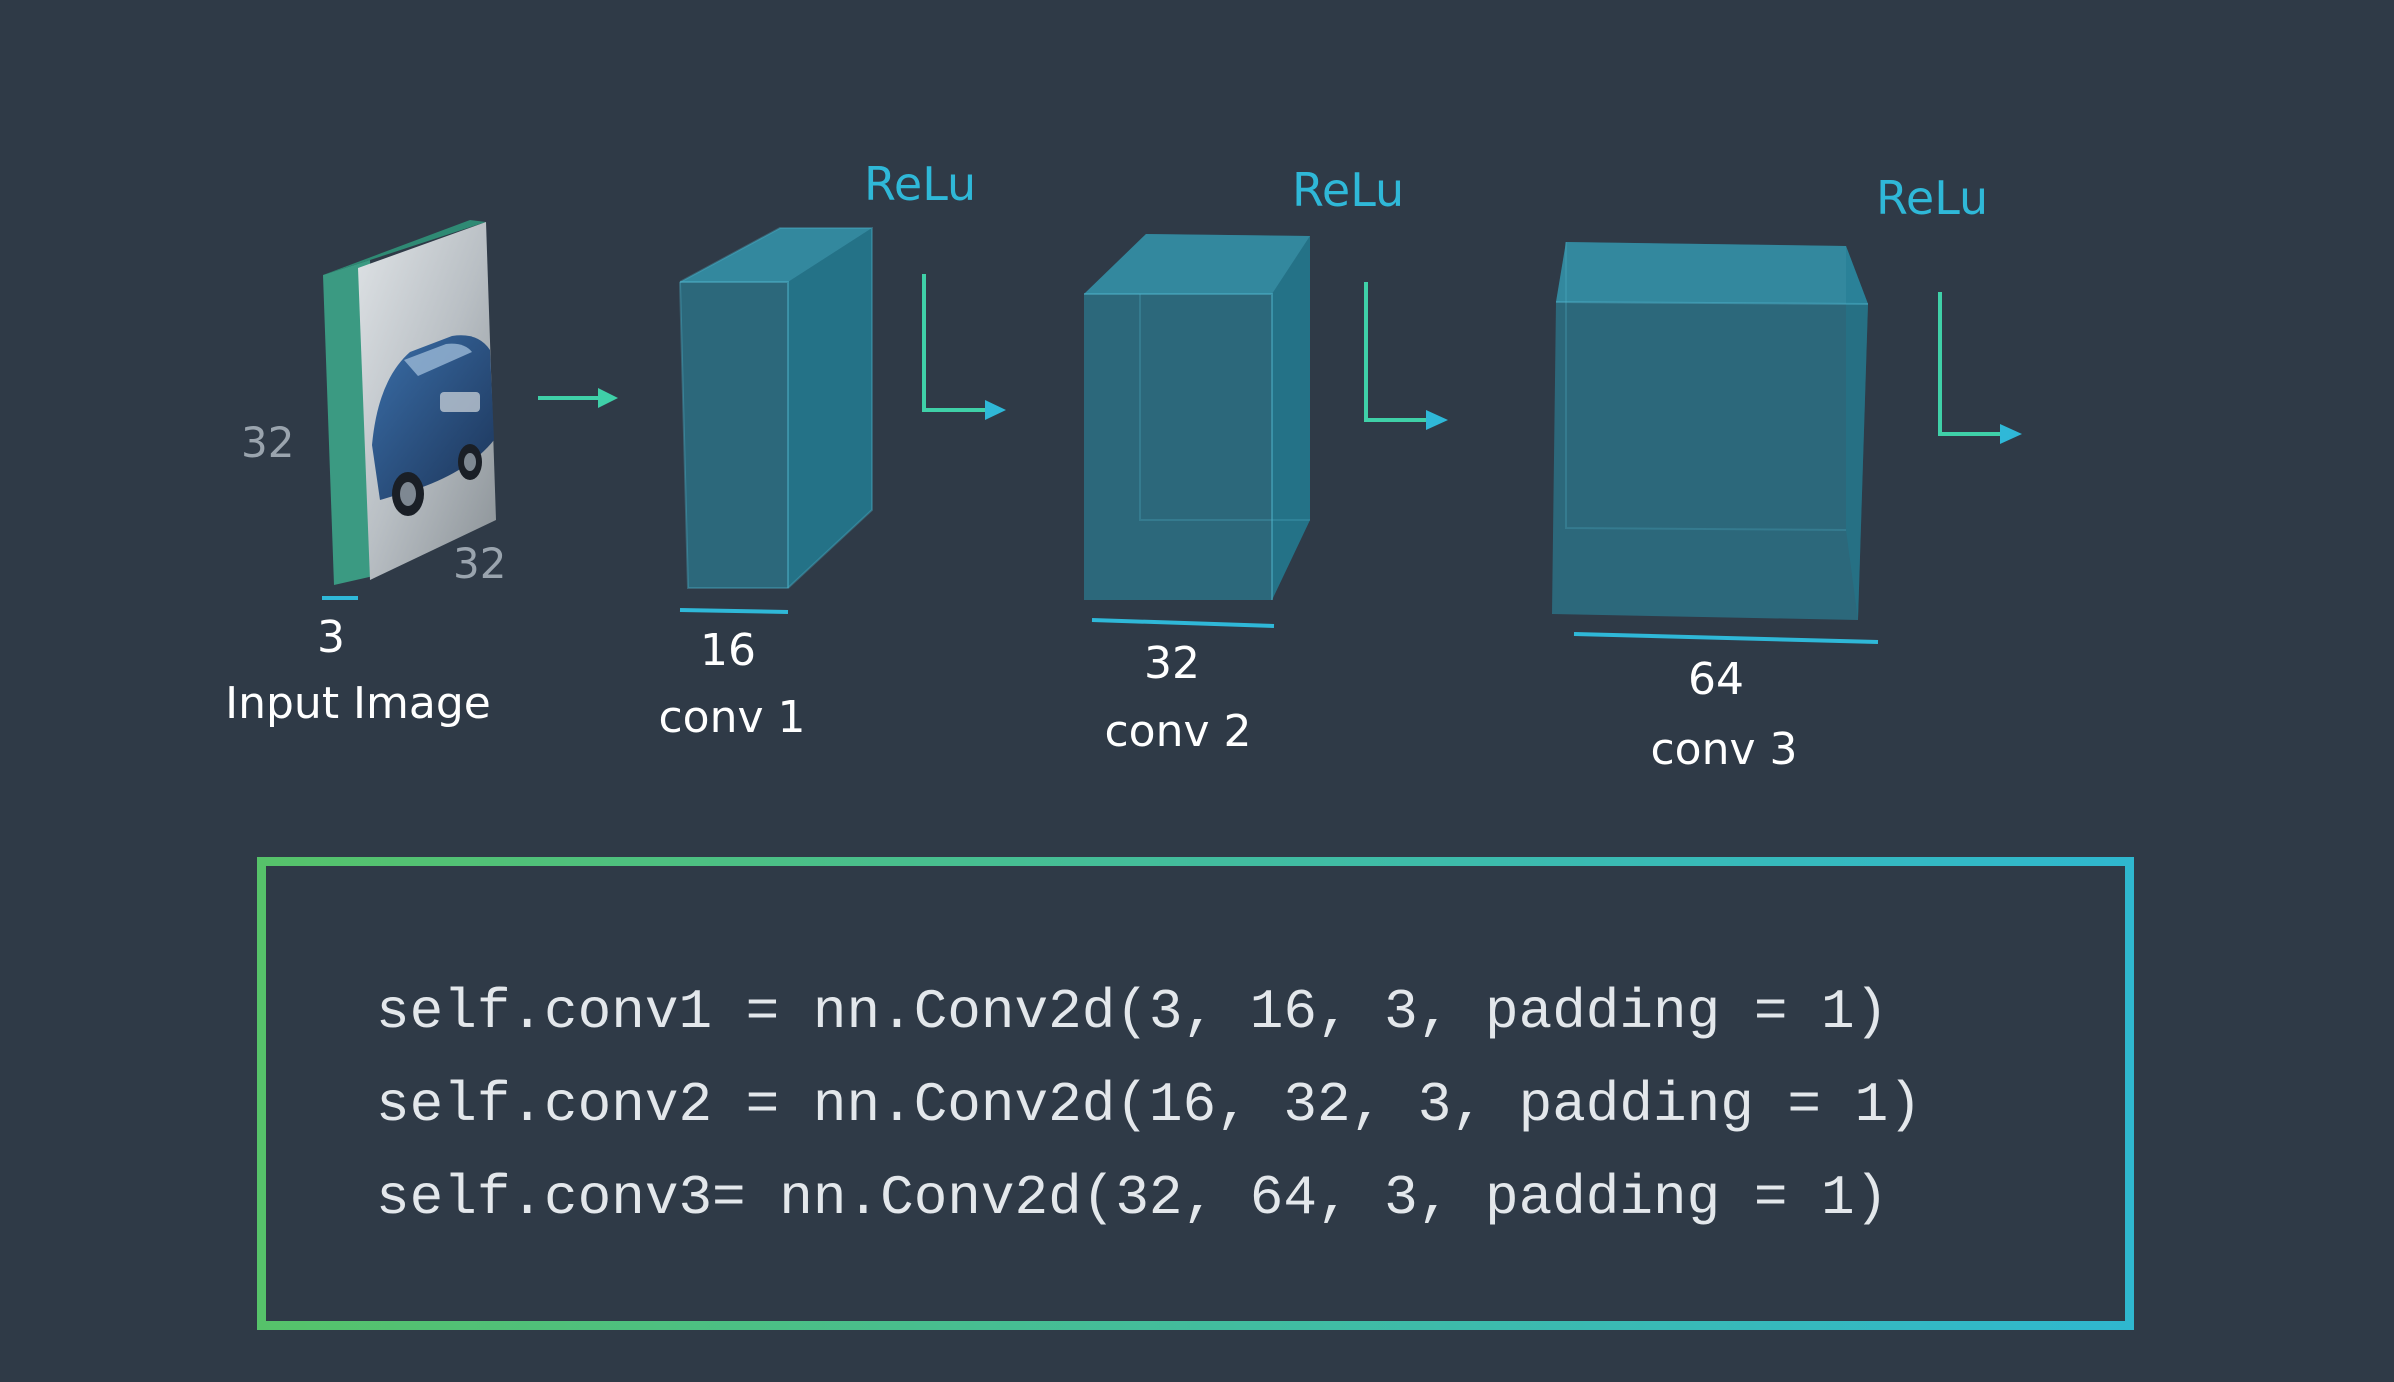 The width and height of the screenshot is (2394, 1382). I want to click on conv2-label: conv 2, so click(1177, 731).